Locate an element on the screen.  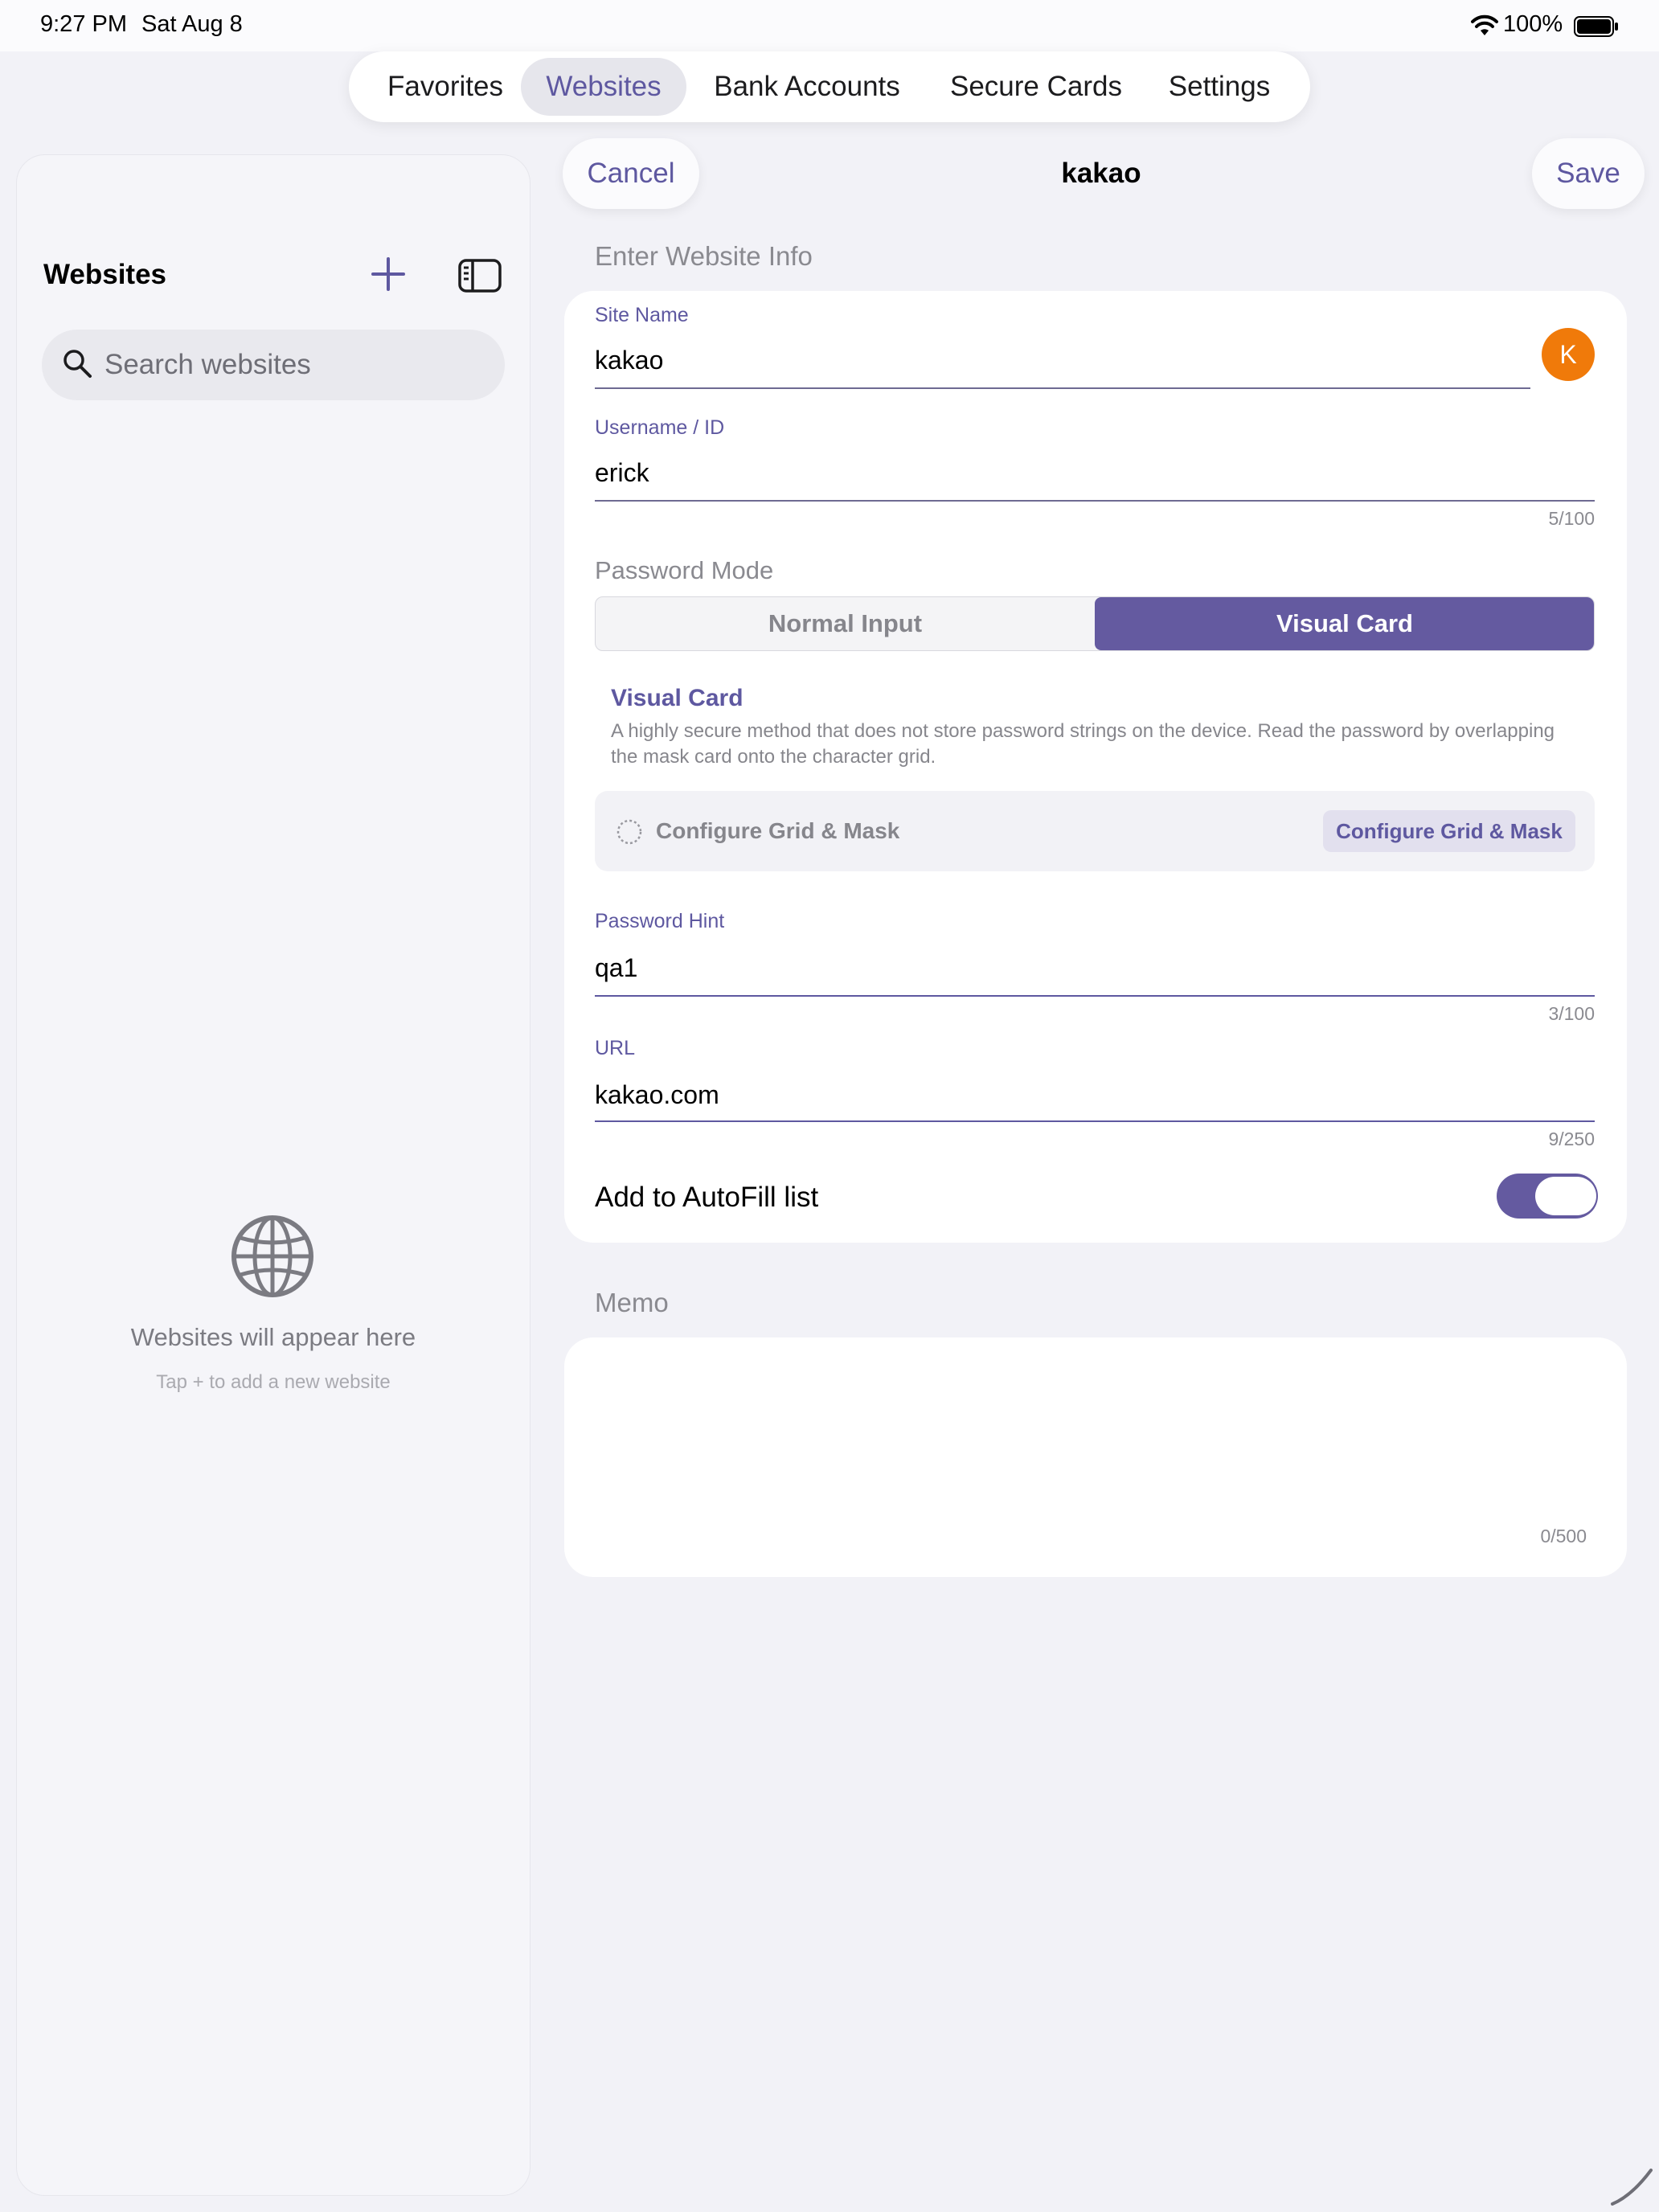
search-placeholder: Search websites is located at coordinates (207, 364).